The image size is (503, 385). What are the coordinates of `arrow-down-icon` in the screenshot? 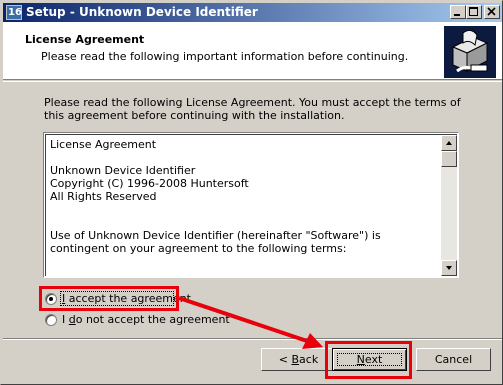 It's located at (449, 268).